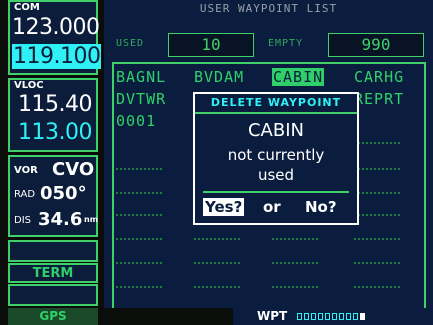  What do you see at coordinates (73, 169) in the screenshot?
I see `vor-ident: CVO` at bounding box center [73, 169].